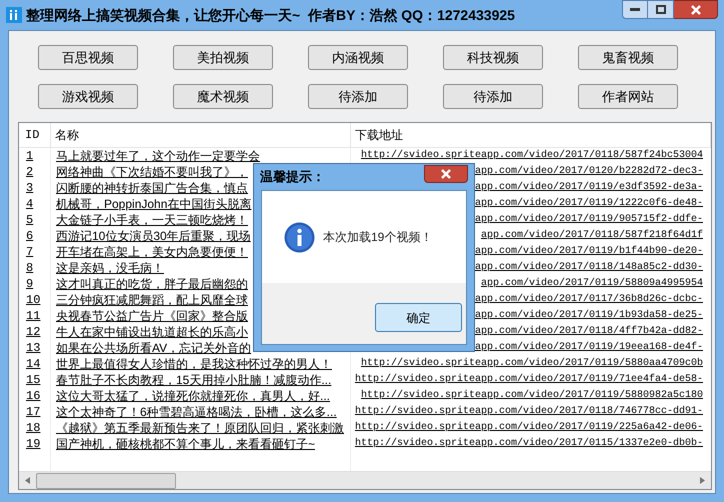 The image size is (724, 502). What do you see at coordinates (183, 444) in the screenshot?
I see `video-title-link: 国产神机，砸核桃都不算个事儿，来看看砸钉子~` at bounding box center [183, 444].